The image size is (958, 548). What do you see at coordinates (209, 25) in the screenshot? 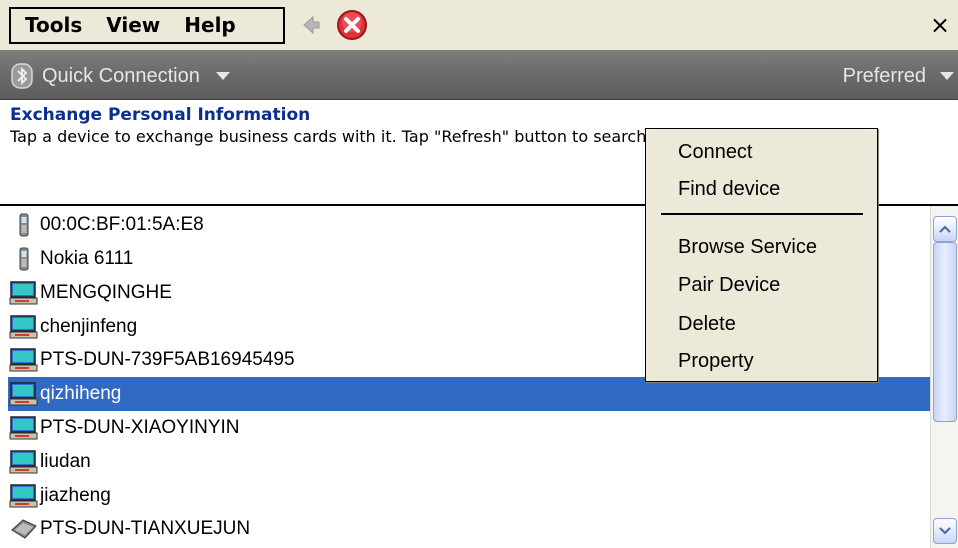
I see `menu-help: Help` at bounding box center [209, 25].